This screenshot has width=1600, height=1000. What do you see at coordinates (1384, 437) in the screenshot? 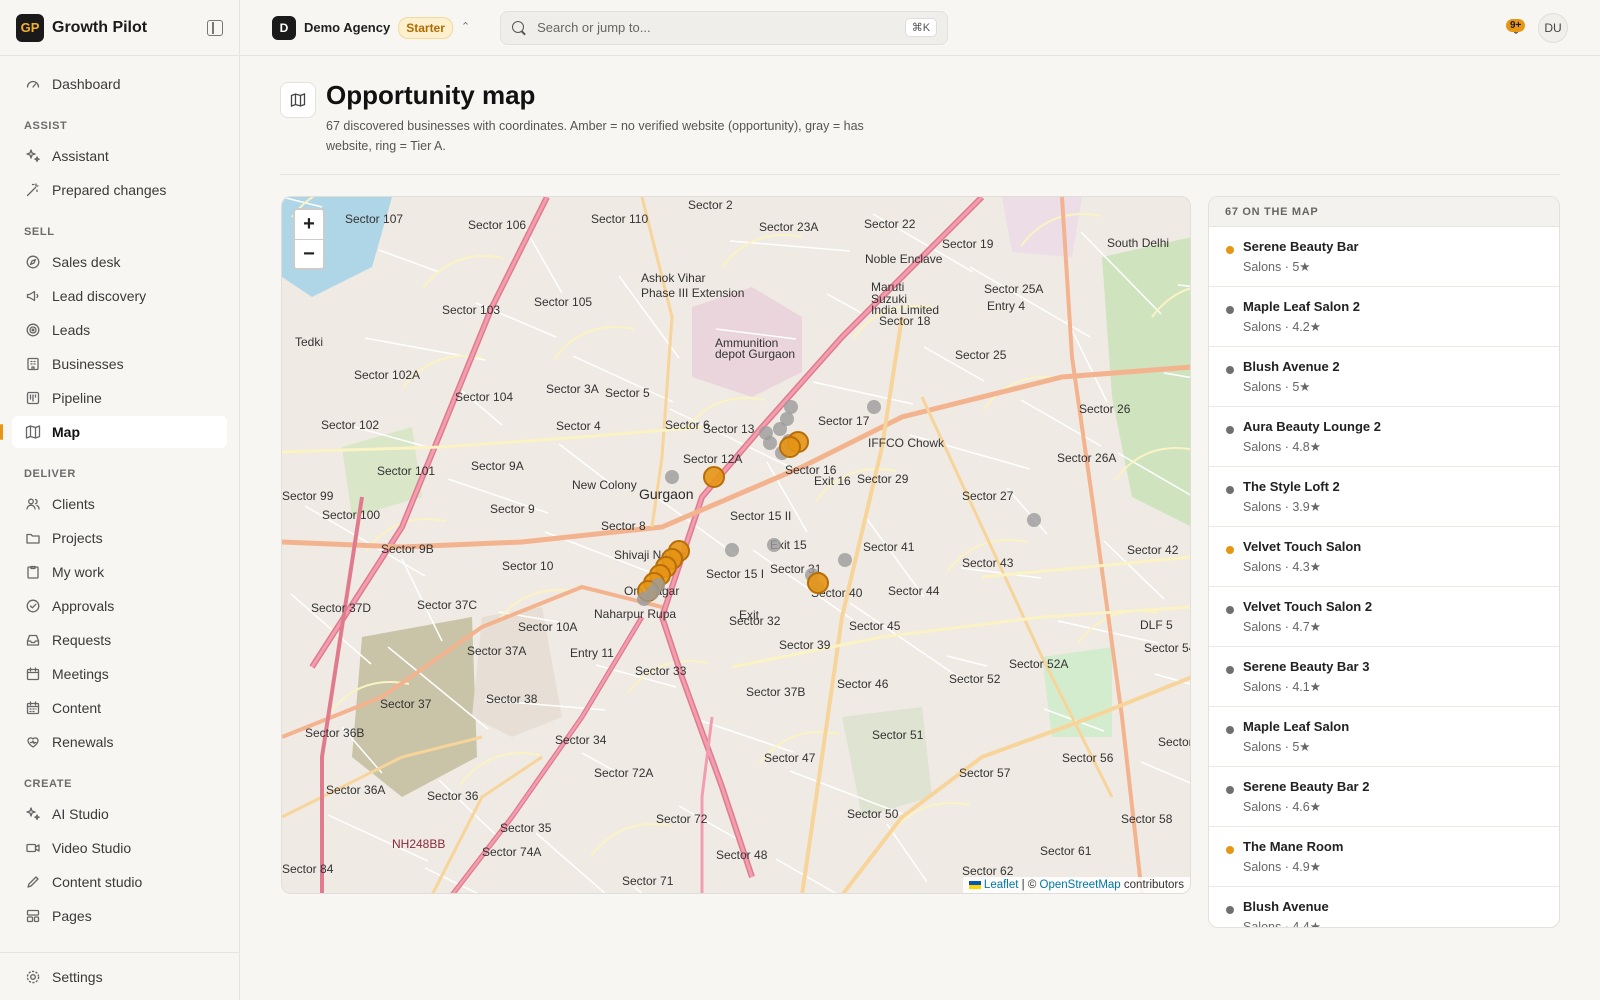
I see `list-item: Aura Beauty Lounge 2 Salons · 4.8★` at bounding box center [1384, 437].